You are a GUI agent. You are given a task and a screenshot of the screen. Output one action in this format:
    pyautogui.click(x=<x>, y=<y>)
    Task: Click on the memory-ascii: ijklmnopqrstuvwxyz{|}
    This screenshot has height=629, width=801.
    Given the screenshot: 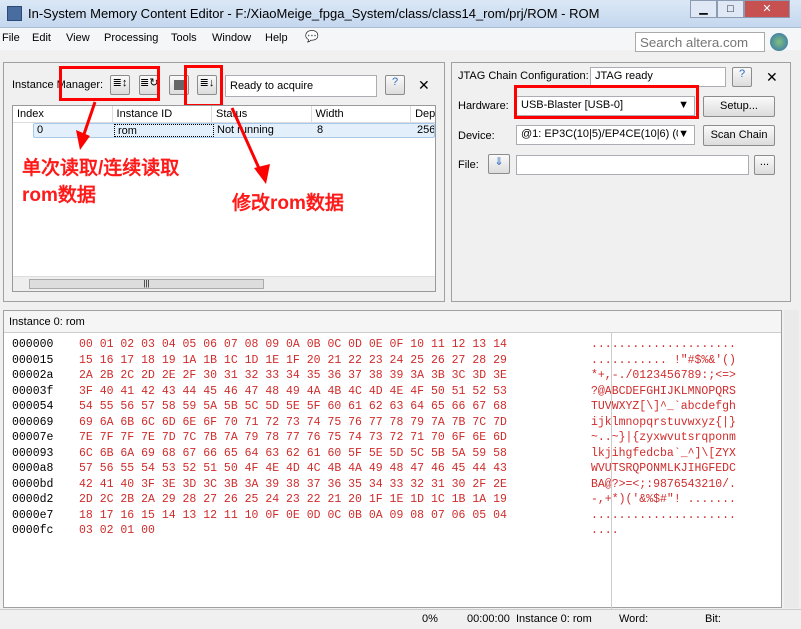 What is the action you would take?
    pyautogui.click(x=663, y=423)
    